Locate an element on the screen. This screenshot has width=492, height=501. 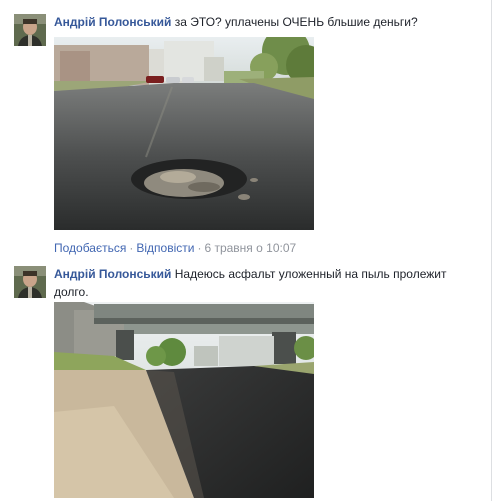
comment-timestamp: 6 травня о 10:07 is located at coordinates (250, 248).